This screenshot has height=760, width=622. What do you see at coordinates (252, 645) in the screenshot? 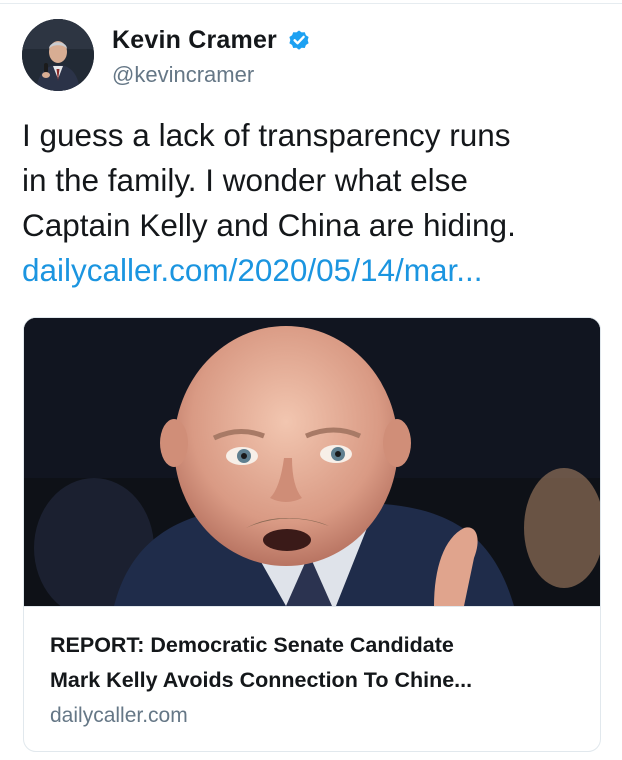
I see `card-title-line: REPORT: Democratic Senate Candidate` at bounding box center [252, 645].